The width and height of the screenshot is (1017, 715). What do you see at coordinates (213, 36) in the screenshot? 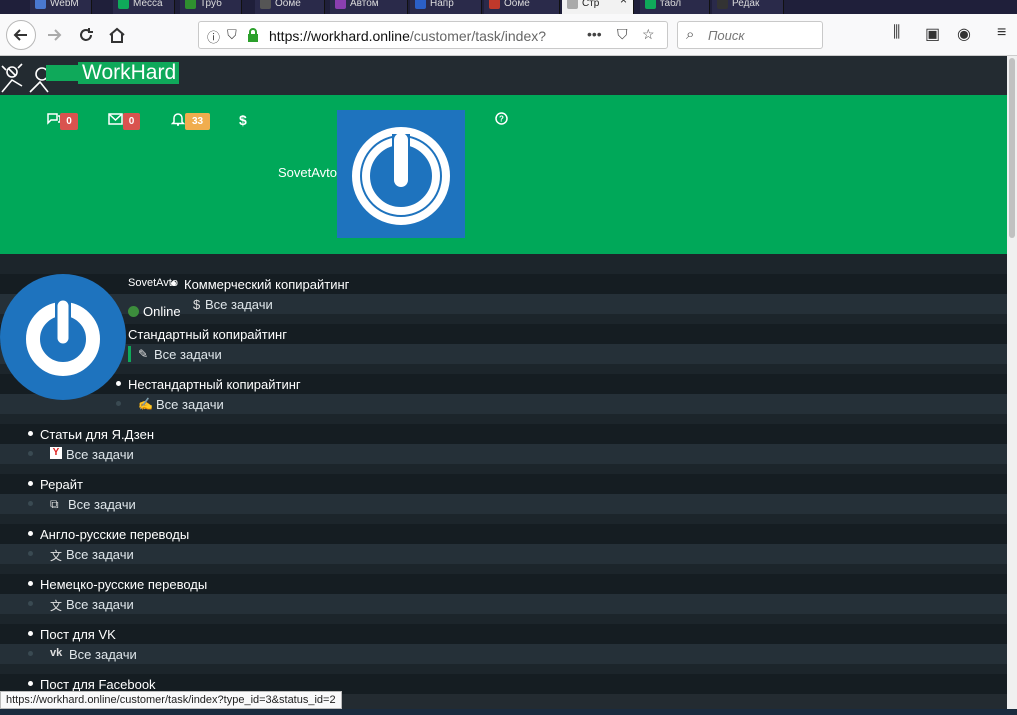
I see `info-icon: ⓘ` at bounding box center [213, 36].